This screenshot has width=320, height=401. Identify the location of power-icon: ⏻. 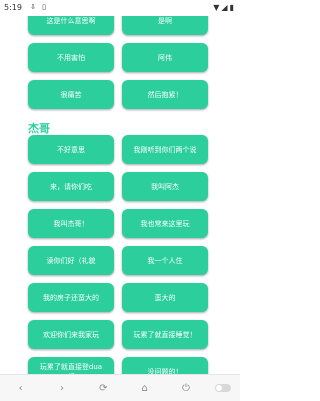
(186, 388).